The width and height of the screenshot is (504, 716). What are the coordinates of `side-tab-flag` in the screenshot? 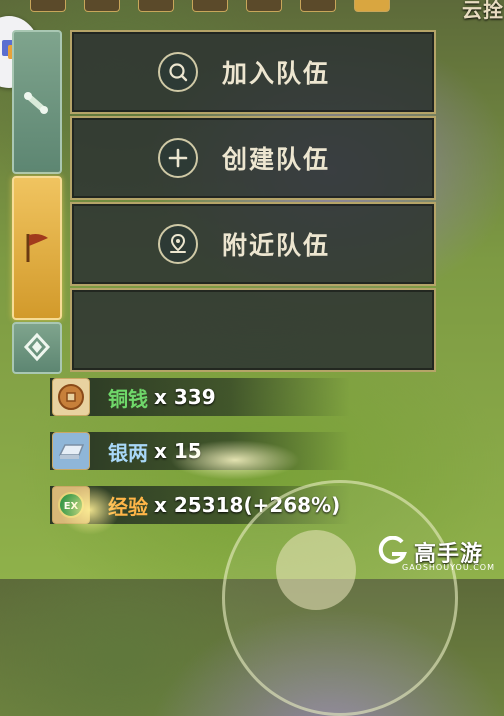 It's located at (37, 248).